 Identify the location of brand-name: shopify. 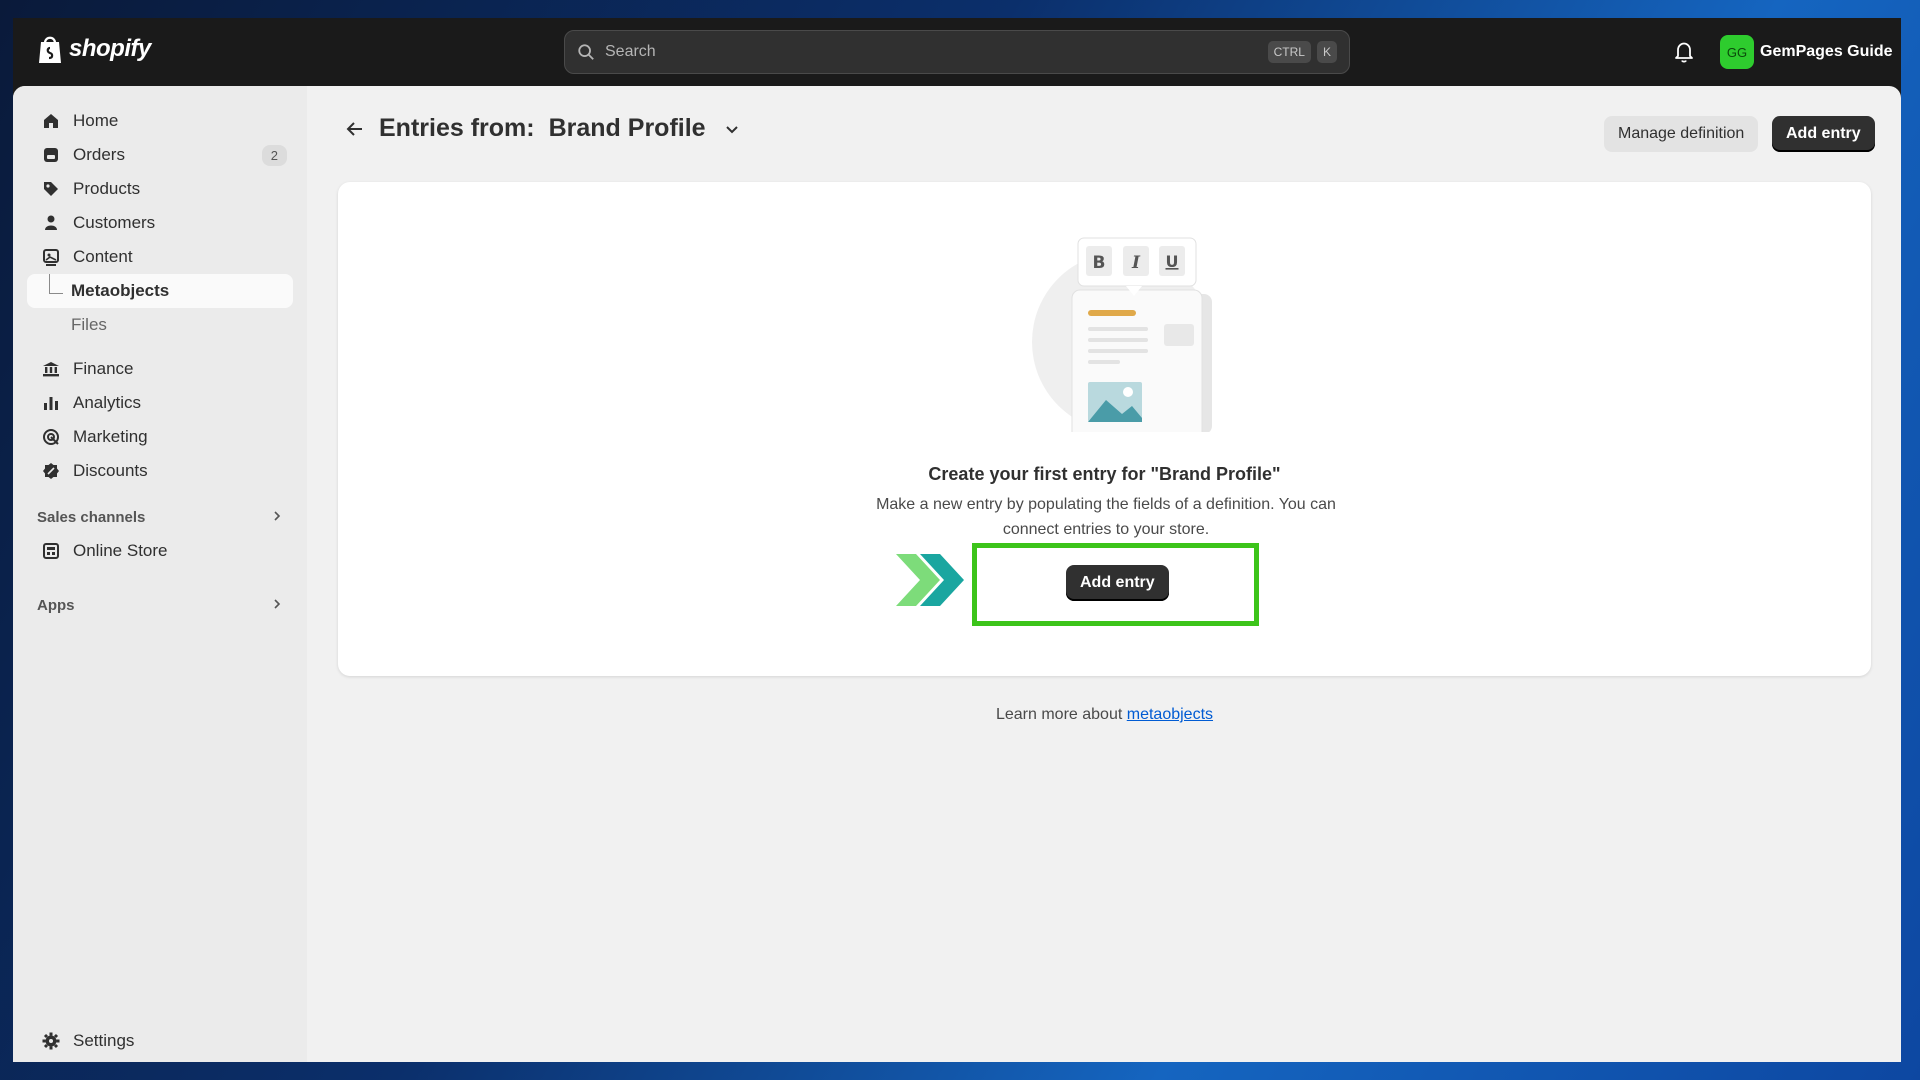
(110, 48).